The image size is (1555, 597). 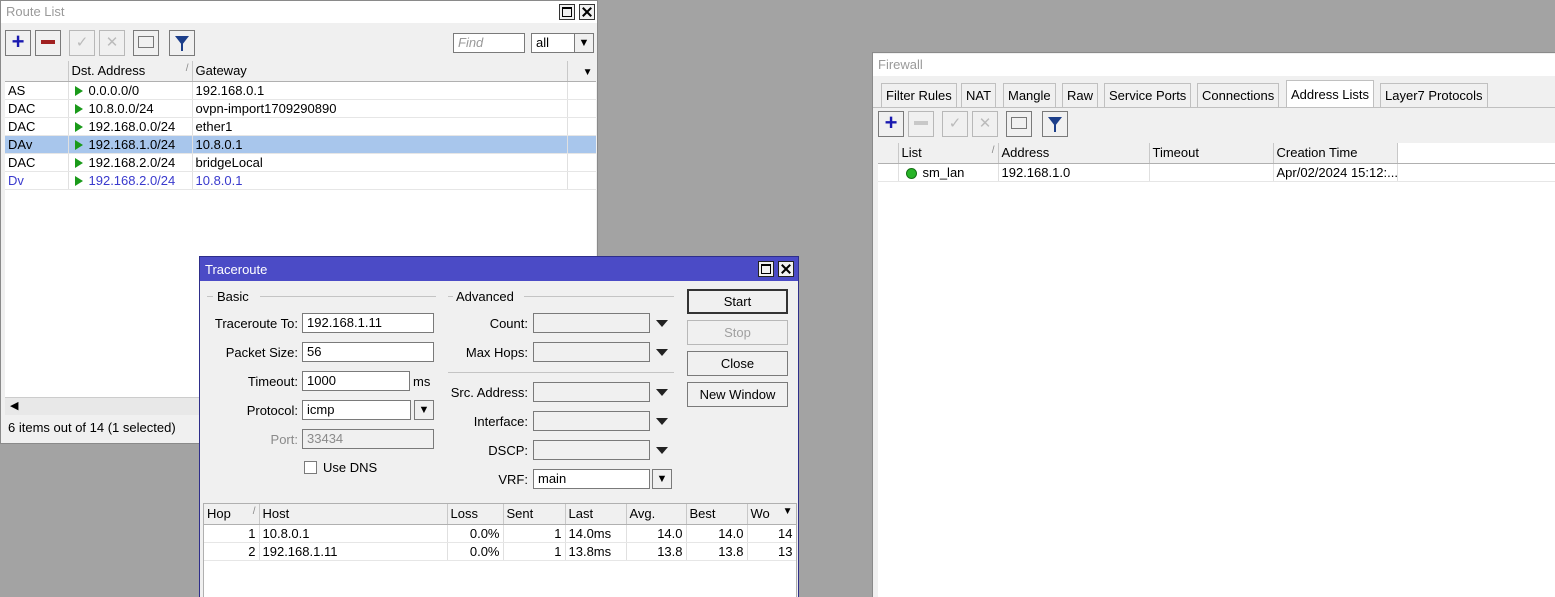 What do you see at coordinates (356, 381) in the screenshot?
I see `timeout-input: 1000` at bounding box center [356, 381].